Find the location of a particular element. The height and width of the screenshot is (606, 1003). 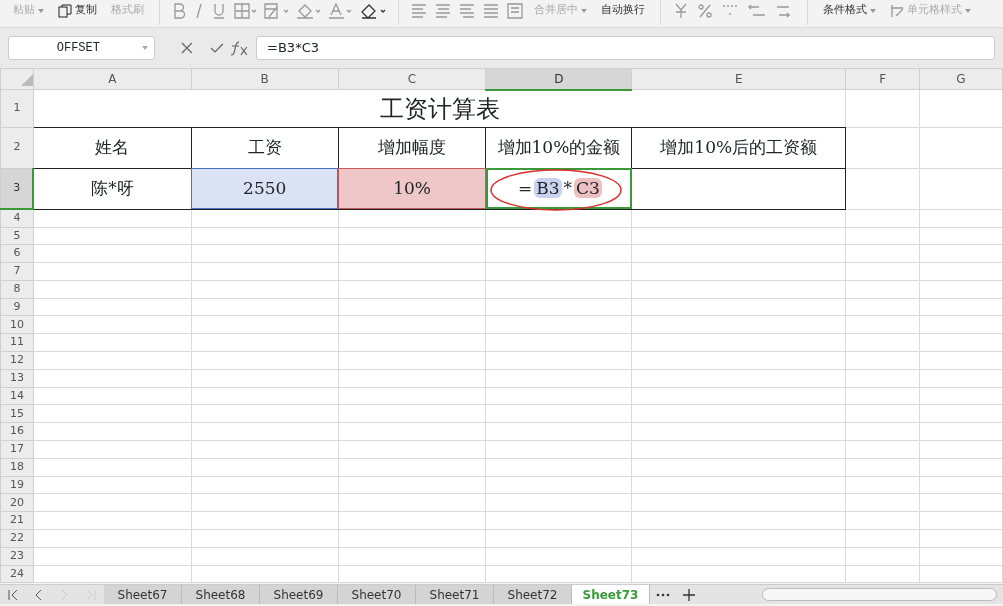

first-sheet-icon is located at coordinates (13, 594).